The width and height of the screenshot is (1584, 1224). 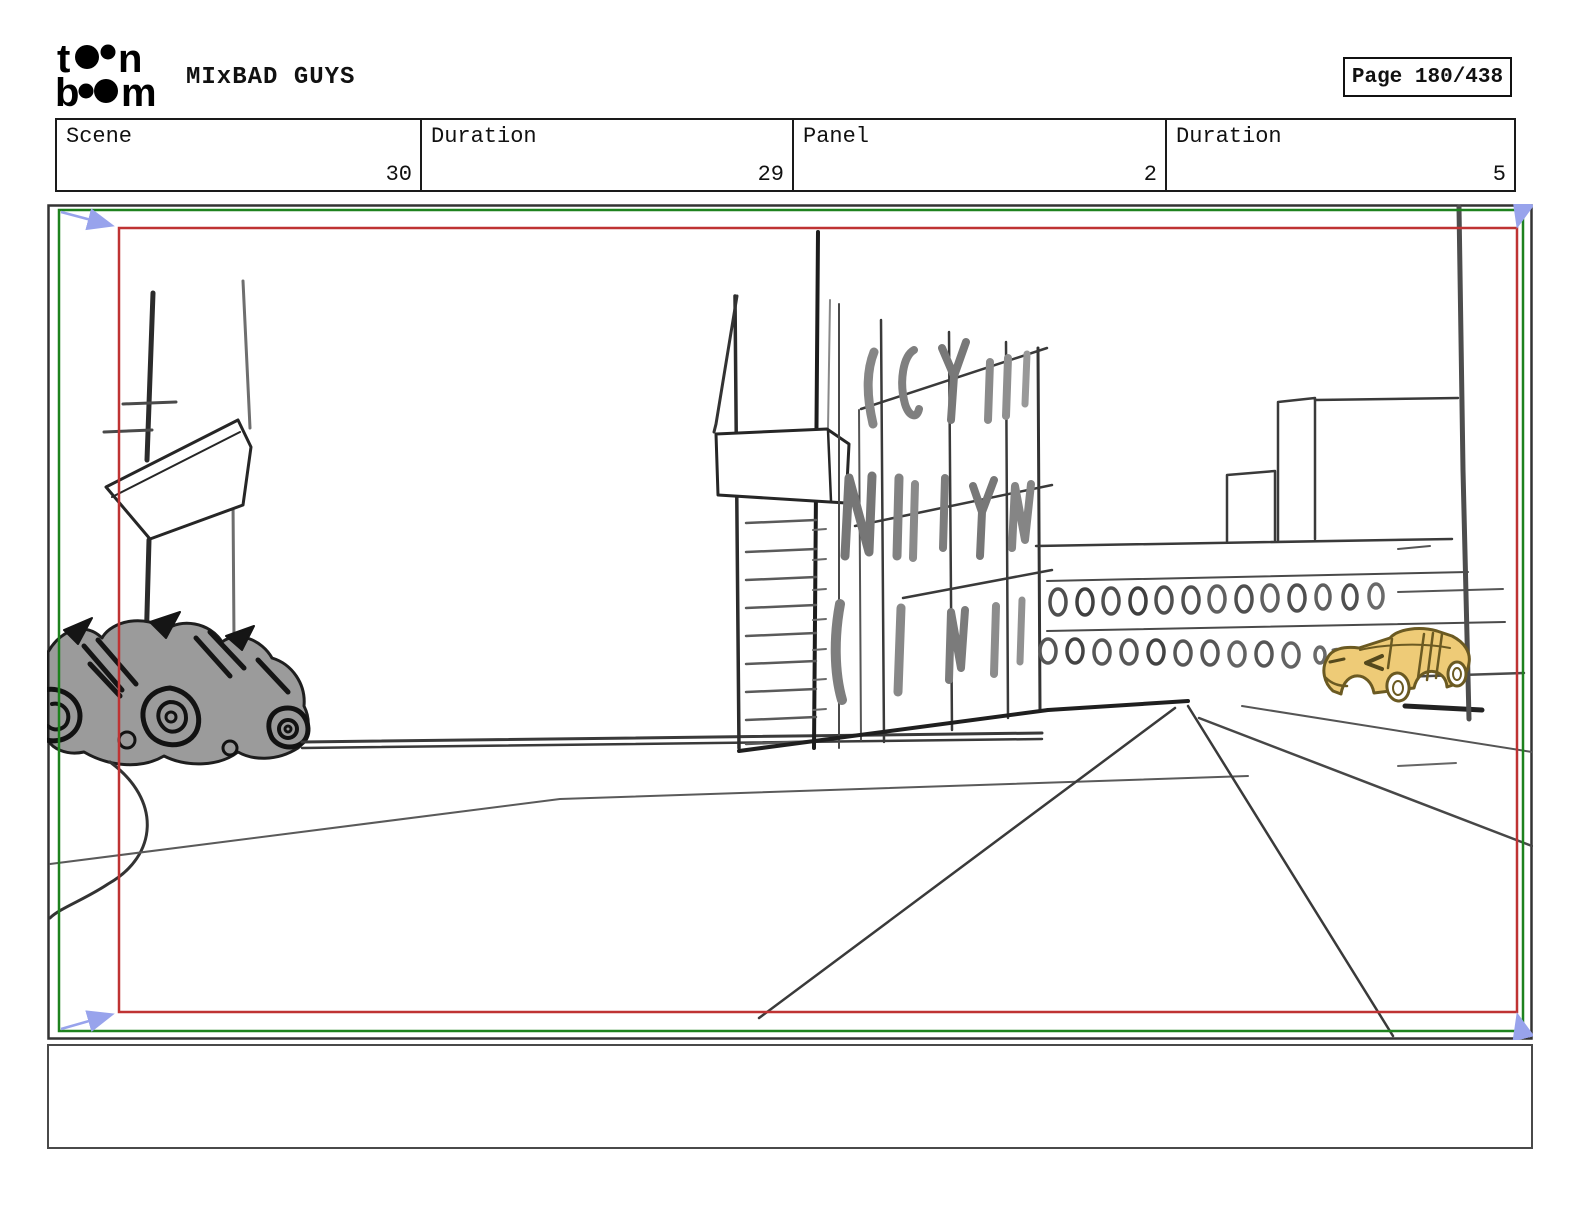 What do you see at coordinates (1150, 174) in the screenshot?
I see `panel-value: 2` at bounding box center [1150, 174].